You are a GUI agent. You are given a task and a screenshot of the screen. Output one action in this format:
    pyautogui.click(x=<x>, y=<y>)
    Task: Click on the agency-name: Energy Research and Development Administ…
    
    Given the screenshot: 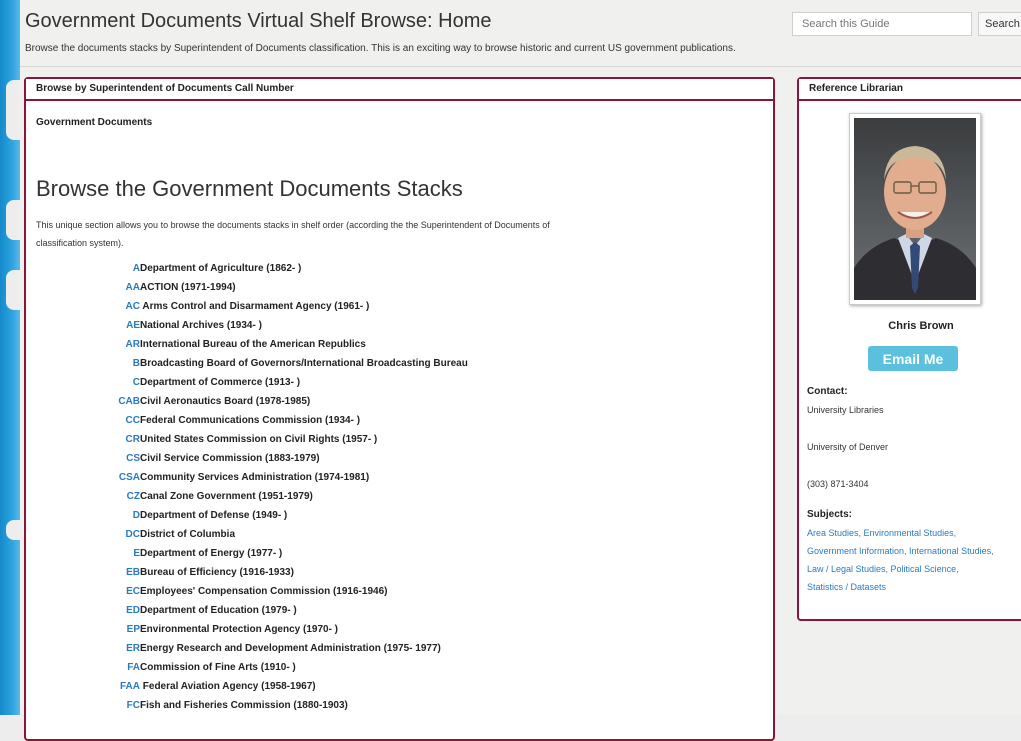 What is the action you would take?
    pyautogui.click(x=290, y=648)
    